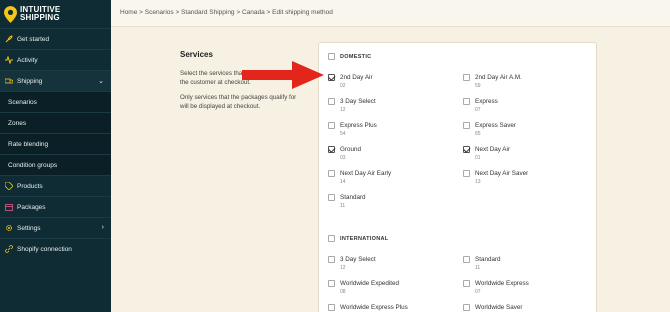 This screenshot has width=670, height=312. What do you see at coordinates (528, 308) in the screenshot?
I see `service-option: Worldwide Saver` at bounding box center [528, 308].